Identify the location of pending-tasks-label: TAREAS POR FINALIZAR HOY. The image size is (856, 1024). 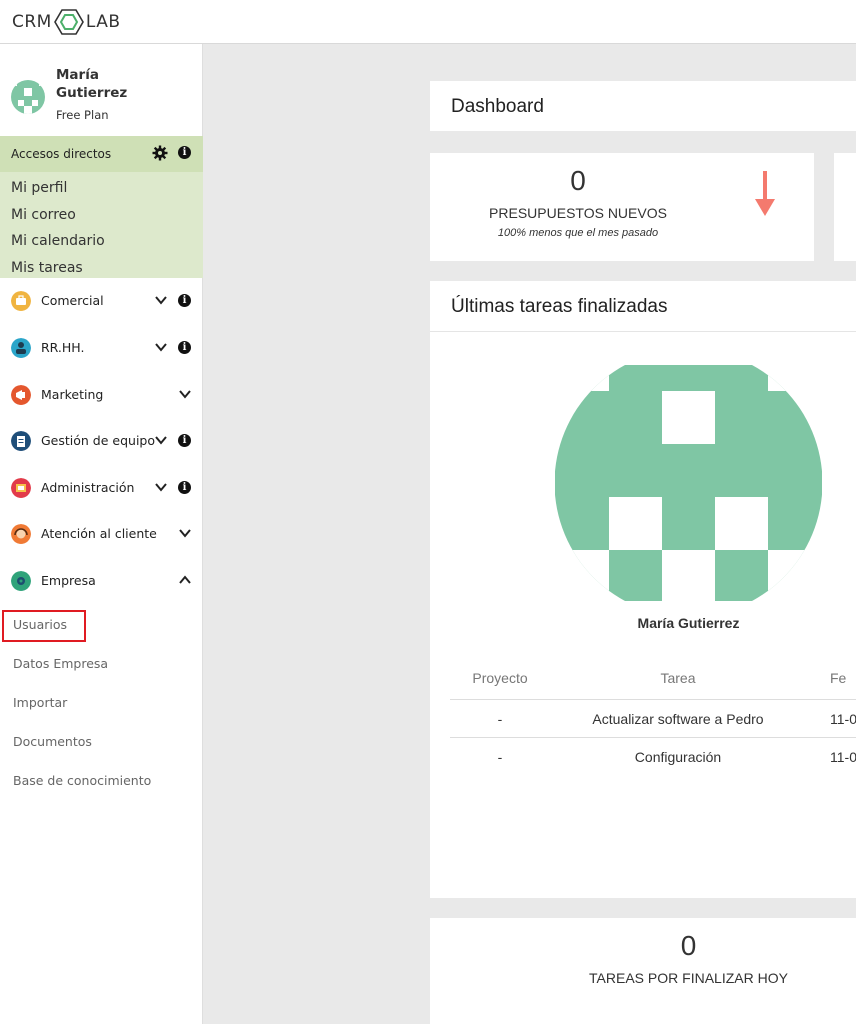
(688, 978).